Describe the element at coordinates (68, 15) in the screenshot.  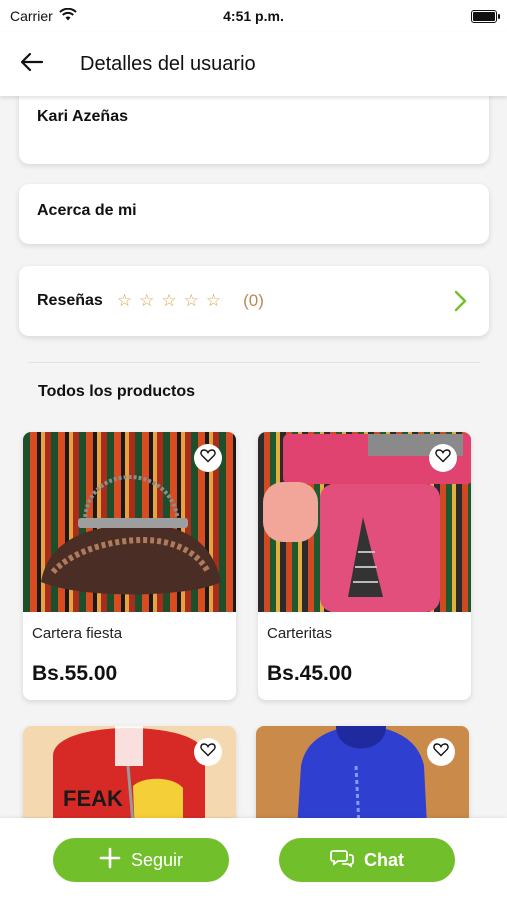
I see `wifi-icon` at that location.